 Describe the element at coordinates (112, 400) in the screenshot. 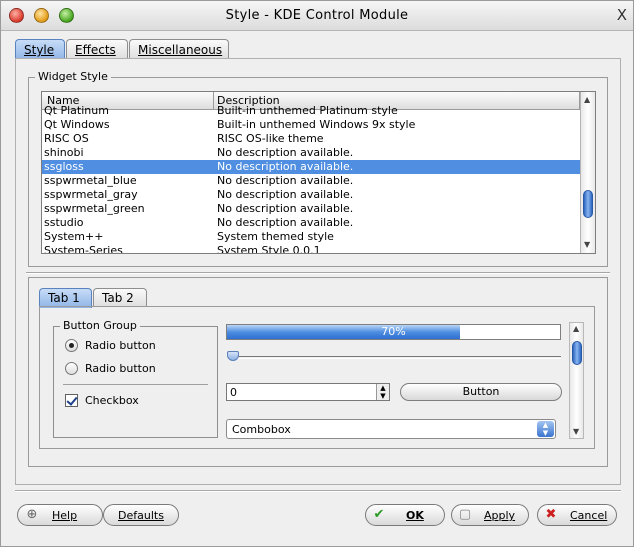

I see `checkbox-label: Checkbox` at that location.